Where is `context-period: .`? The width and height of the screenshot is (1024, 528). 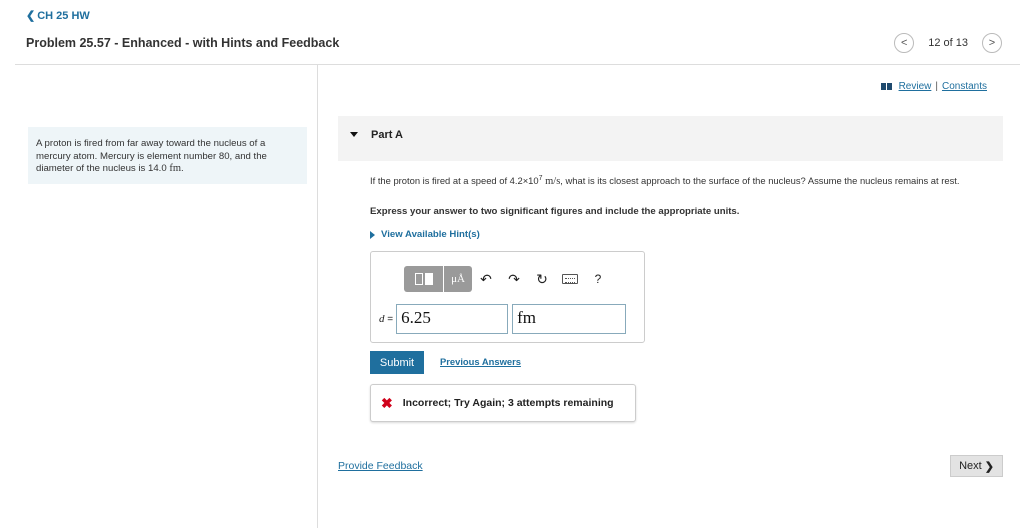
context-period: . is located at coordinates (182, 168).